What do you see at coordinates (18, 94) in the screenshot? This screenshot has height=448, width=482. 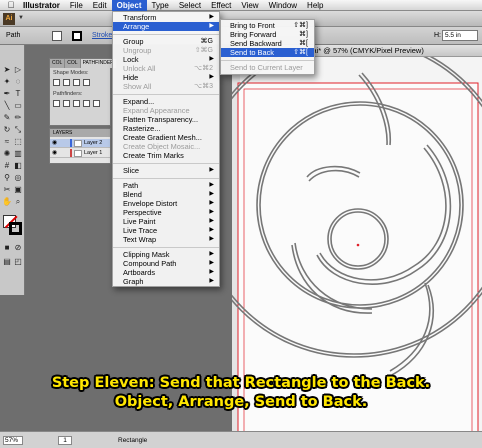 I see `type-tool-icon: T` at bounding box center [18, 94].